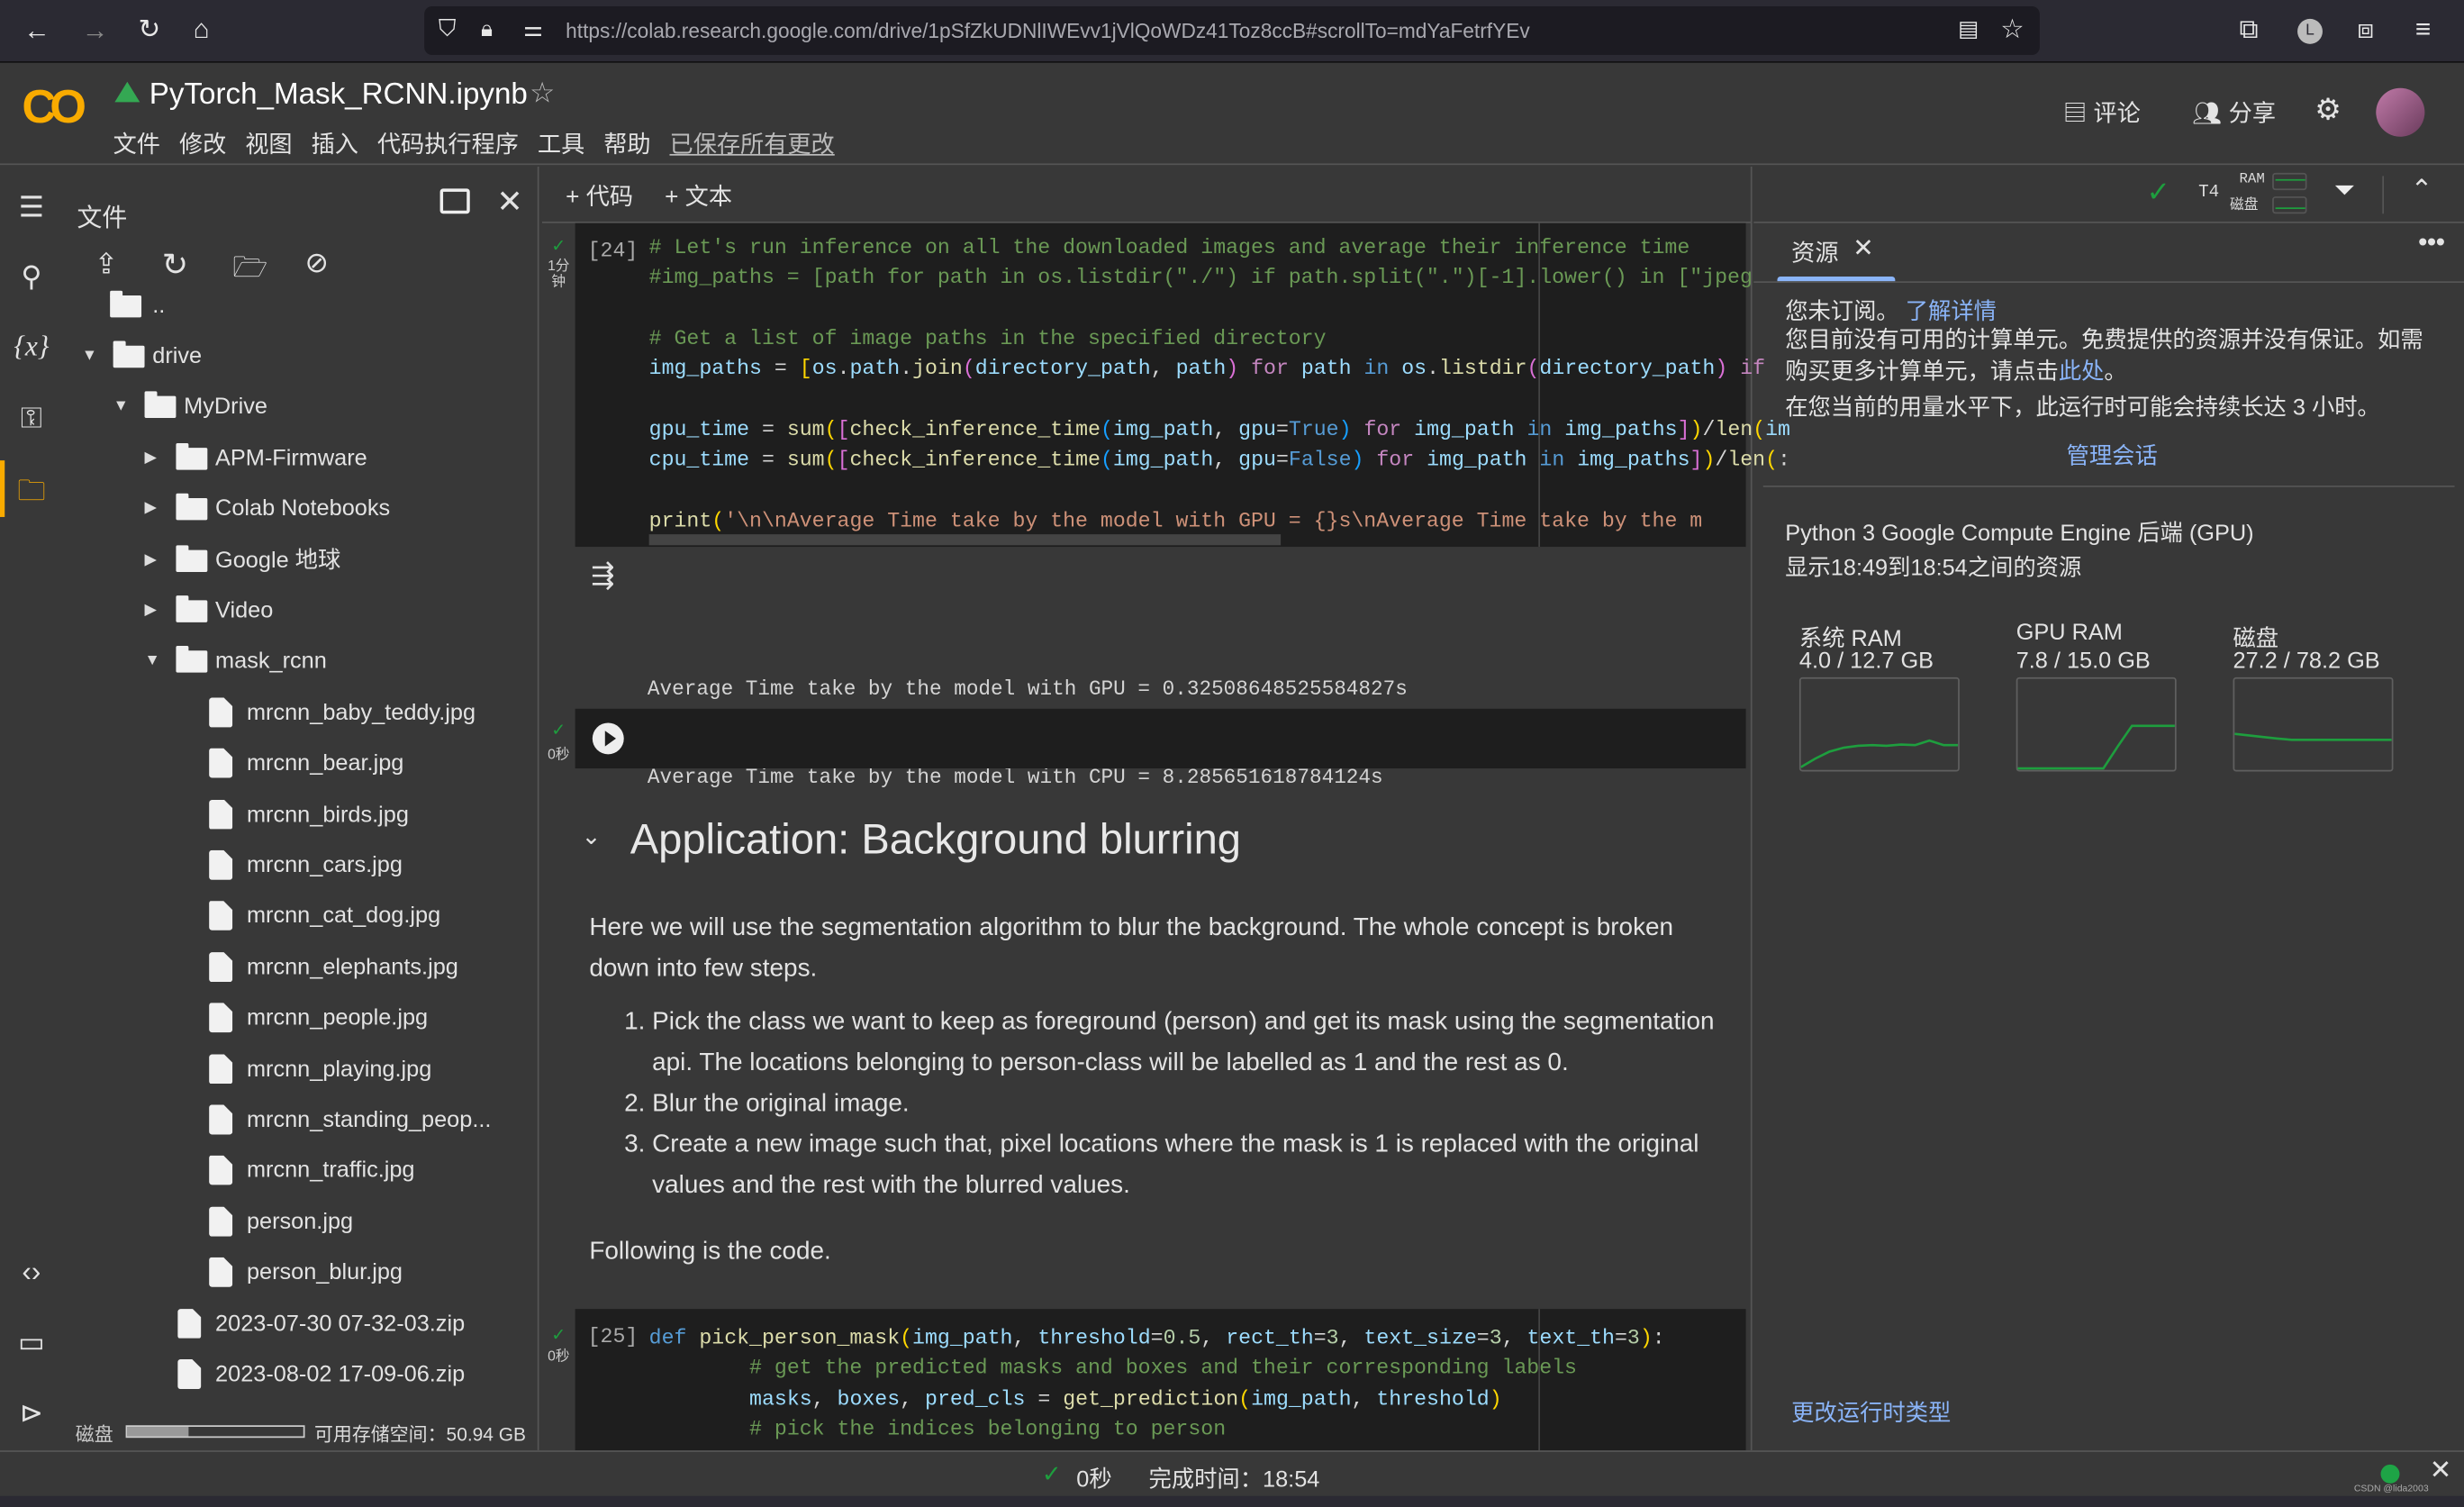 This screenshot has height=1507, width=2464. I want to click on toc-icon: ☰, so click(32, 208).